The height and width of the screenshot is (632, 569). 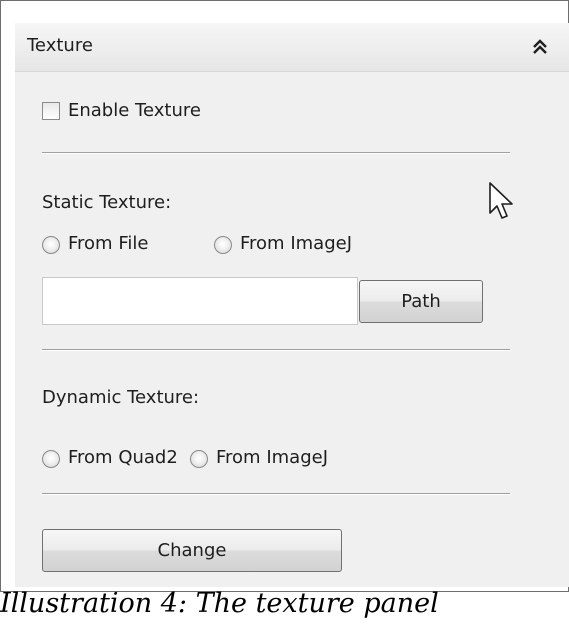 I want to click on change-button: Change, so click(x=192, y=550).